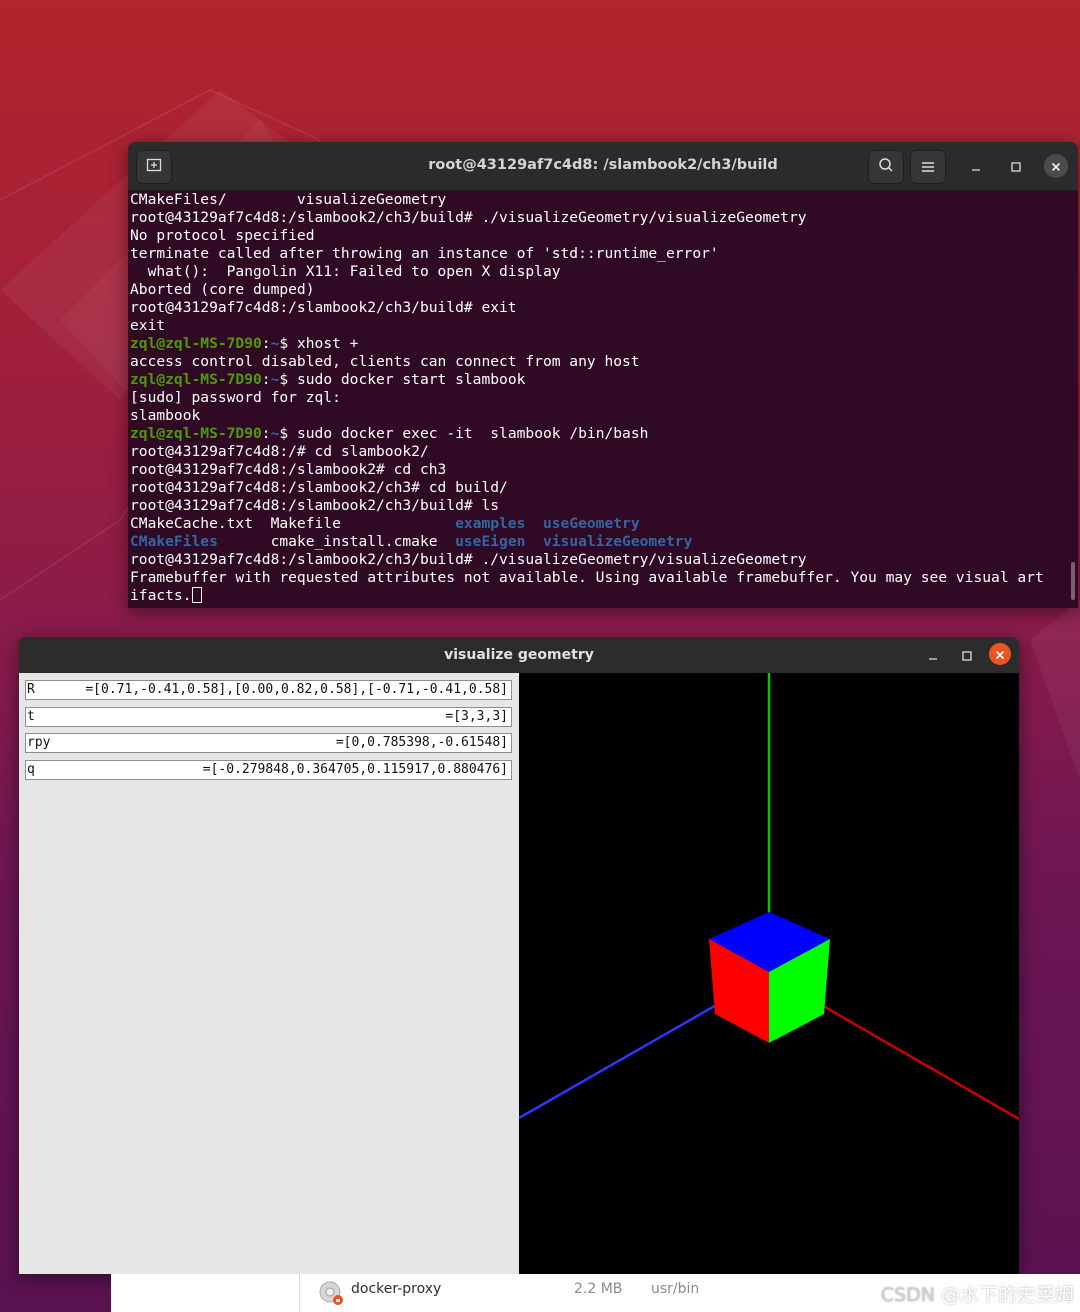 This screenshot has width=1080, height=1312. I want to click on hamburger-menu-icon, so click(928, 167).